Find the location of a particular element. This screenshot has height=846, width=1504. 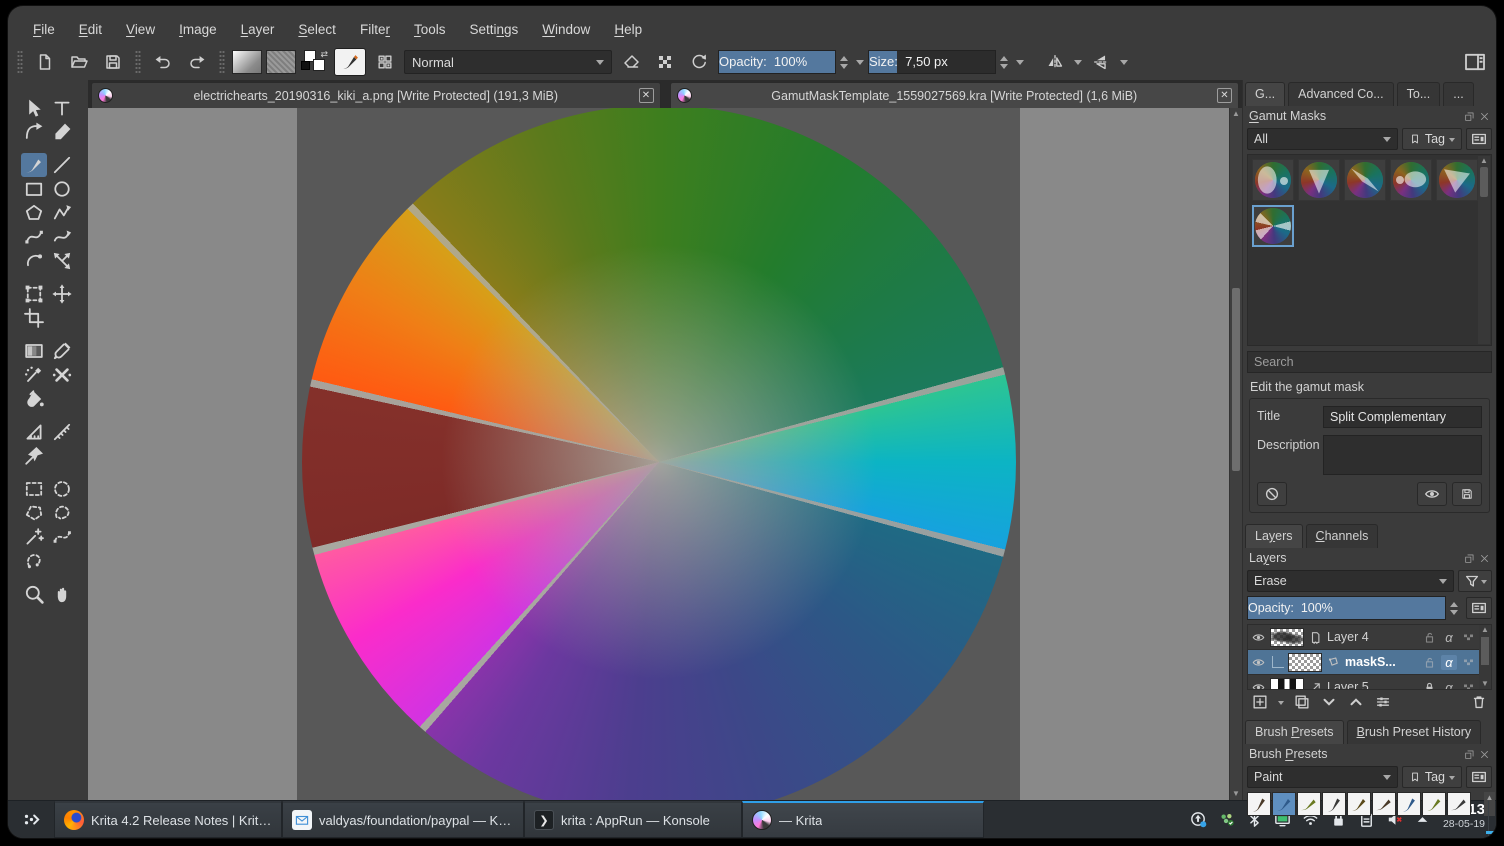

new-document-button is located at coordinates (45, 62).